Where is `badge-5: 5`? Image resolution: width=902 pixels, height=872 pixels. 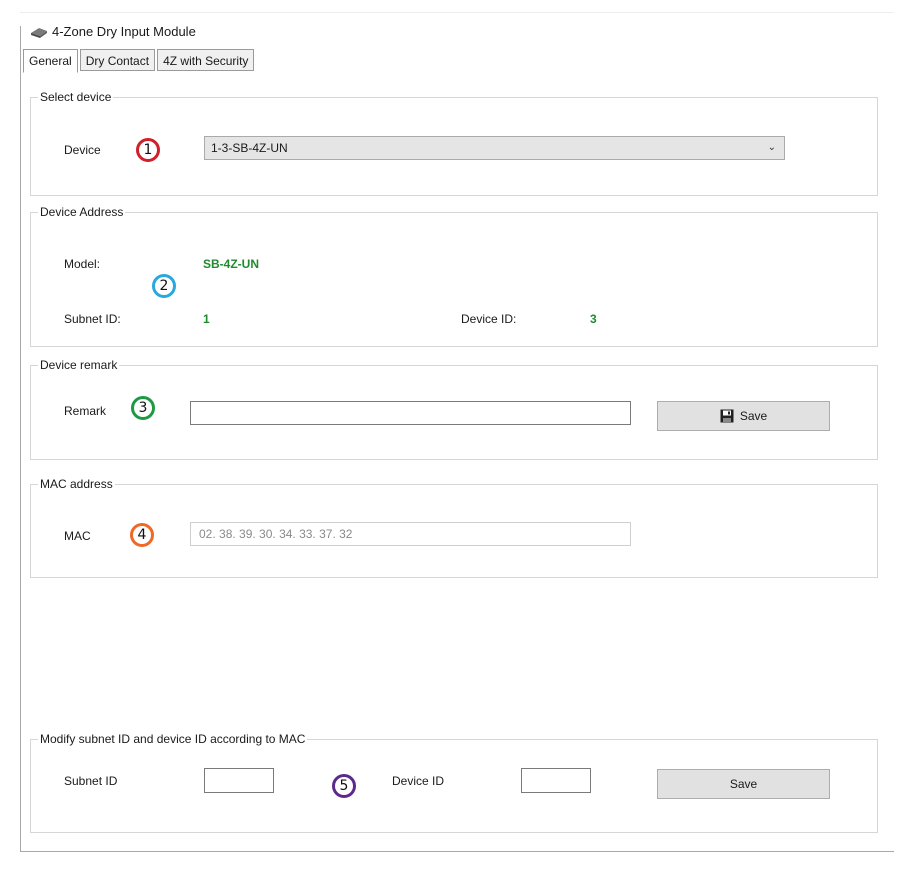 badge-5: 5 is located at coordinates (344, 786).